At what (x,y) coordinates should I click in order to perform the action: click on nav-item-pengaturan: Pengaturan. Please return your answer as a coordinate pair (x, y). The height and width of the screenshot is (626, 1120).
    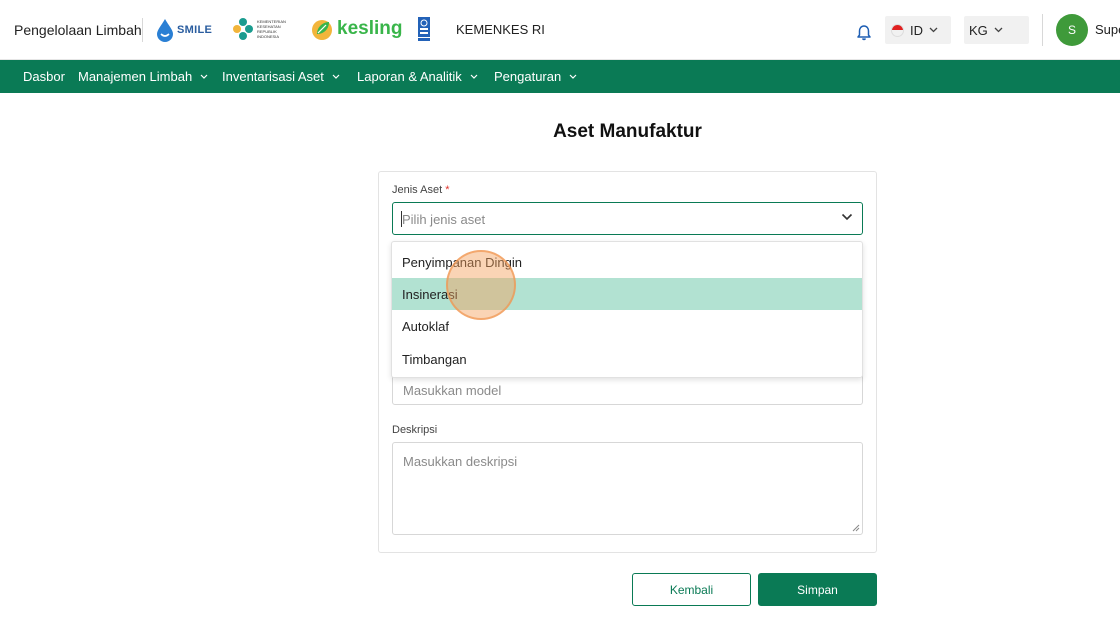
    Looking at the image, I should click on (535, 76).